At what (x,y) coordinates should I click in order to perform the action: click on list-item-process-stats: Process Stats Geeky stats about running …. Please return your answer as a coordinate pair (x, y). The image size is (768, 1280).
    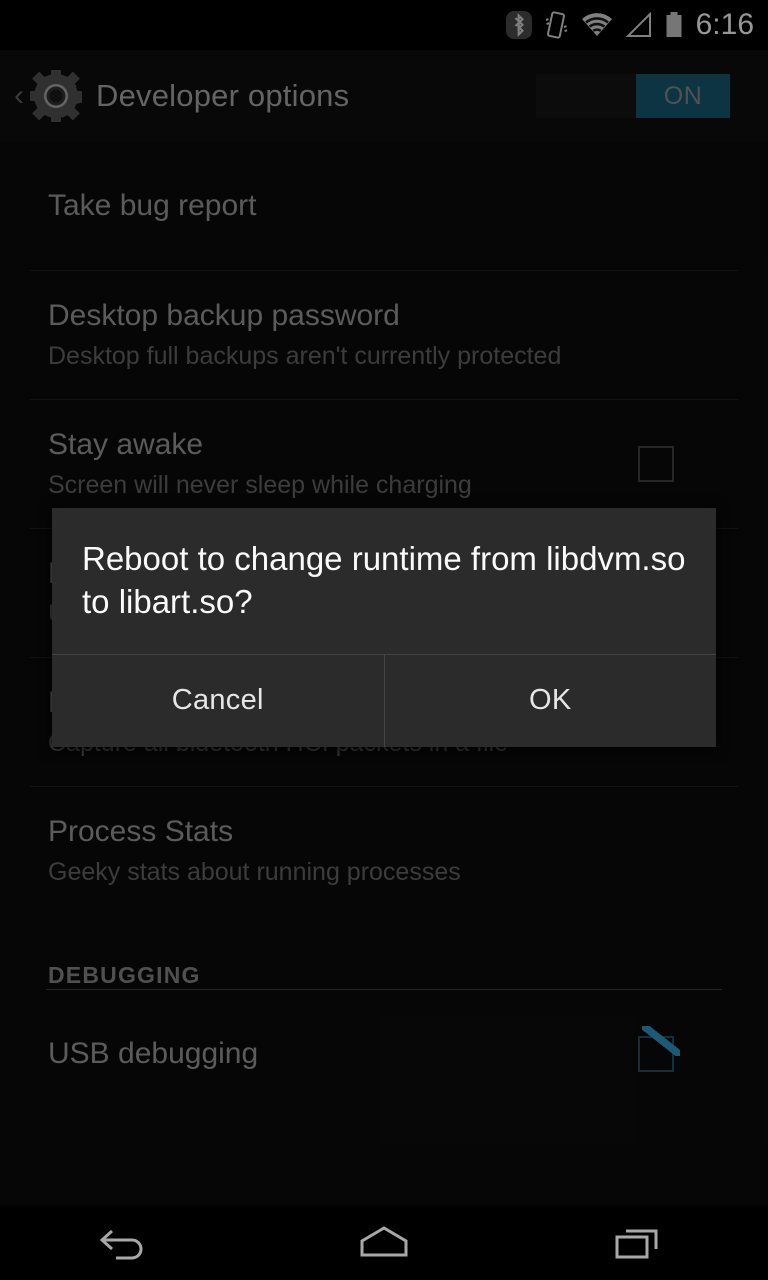
    Looking at the image, I should click on (384, 851).